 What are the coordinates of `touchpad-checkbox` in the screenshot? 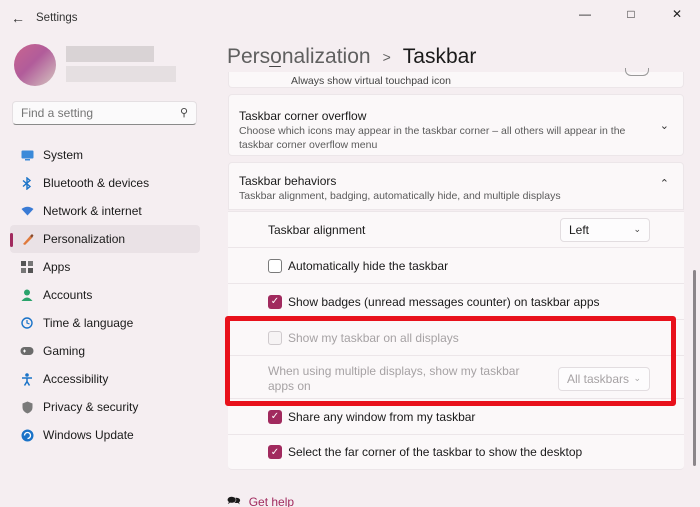 It's located at (275, 66).